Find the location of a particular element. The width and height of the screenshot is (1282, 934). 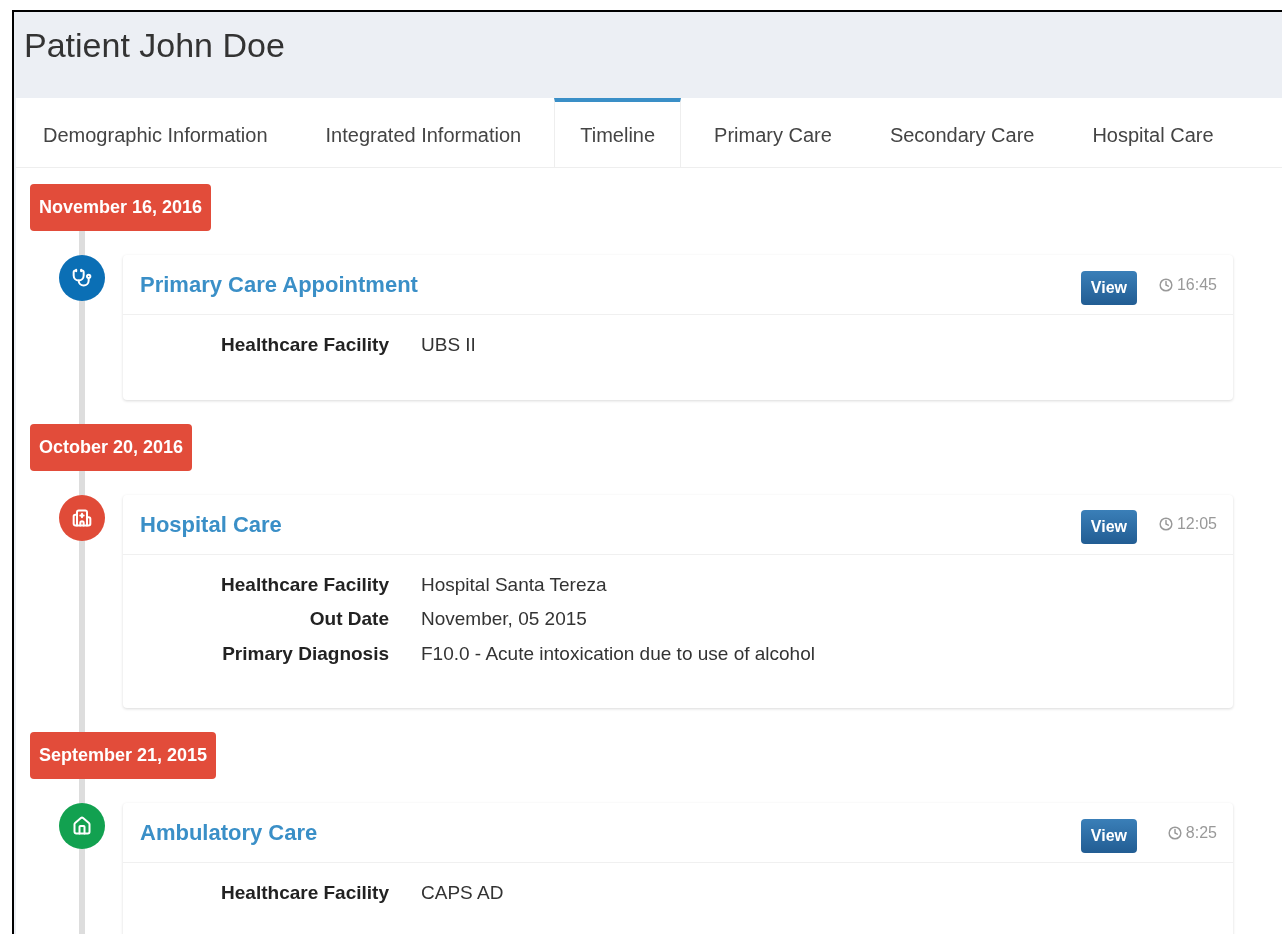

field-label: Out Date is located at coordinates (348, 619).